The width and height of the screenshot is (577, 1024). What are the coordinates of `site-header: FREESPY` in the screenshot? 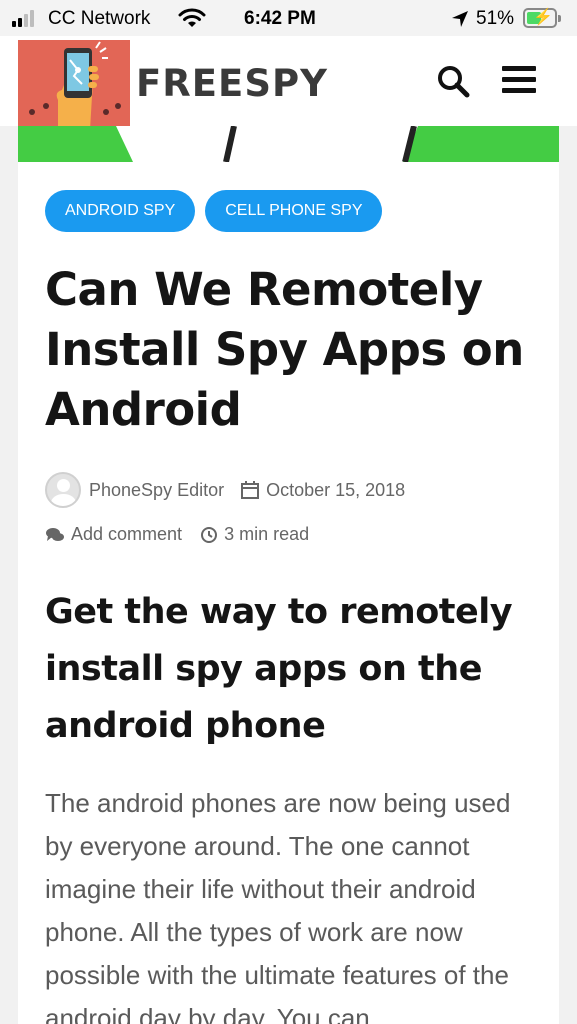 It's located at (288, 83).